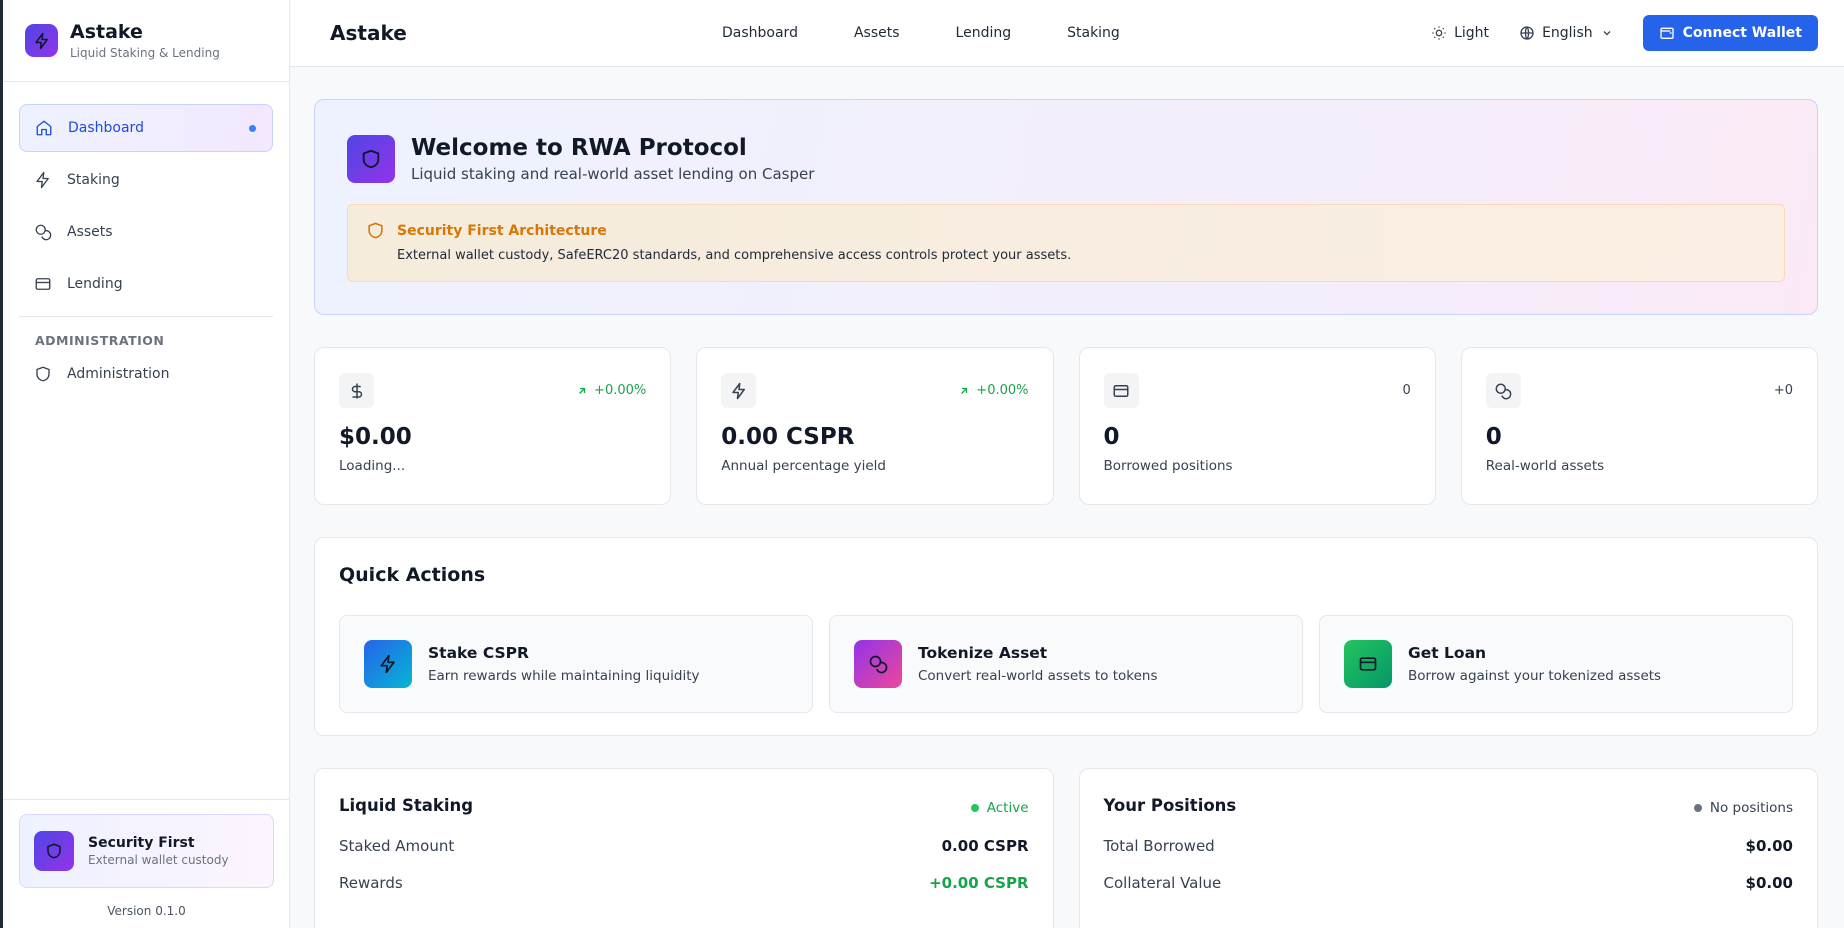  Describe the element at coordinates (760, 33) in the screenshot. I see `top-nav-dashboard: Dashboard` at that location.